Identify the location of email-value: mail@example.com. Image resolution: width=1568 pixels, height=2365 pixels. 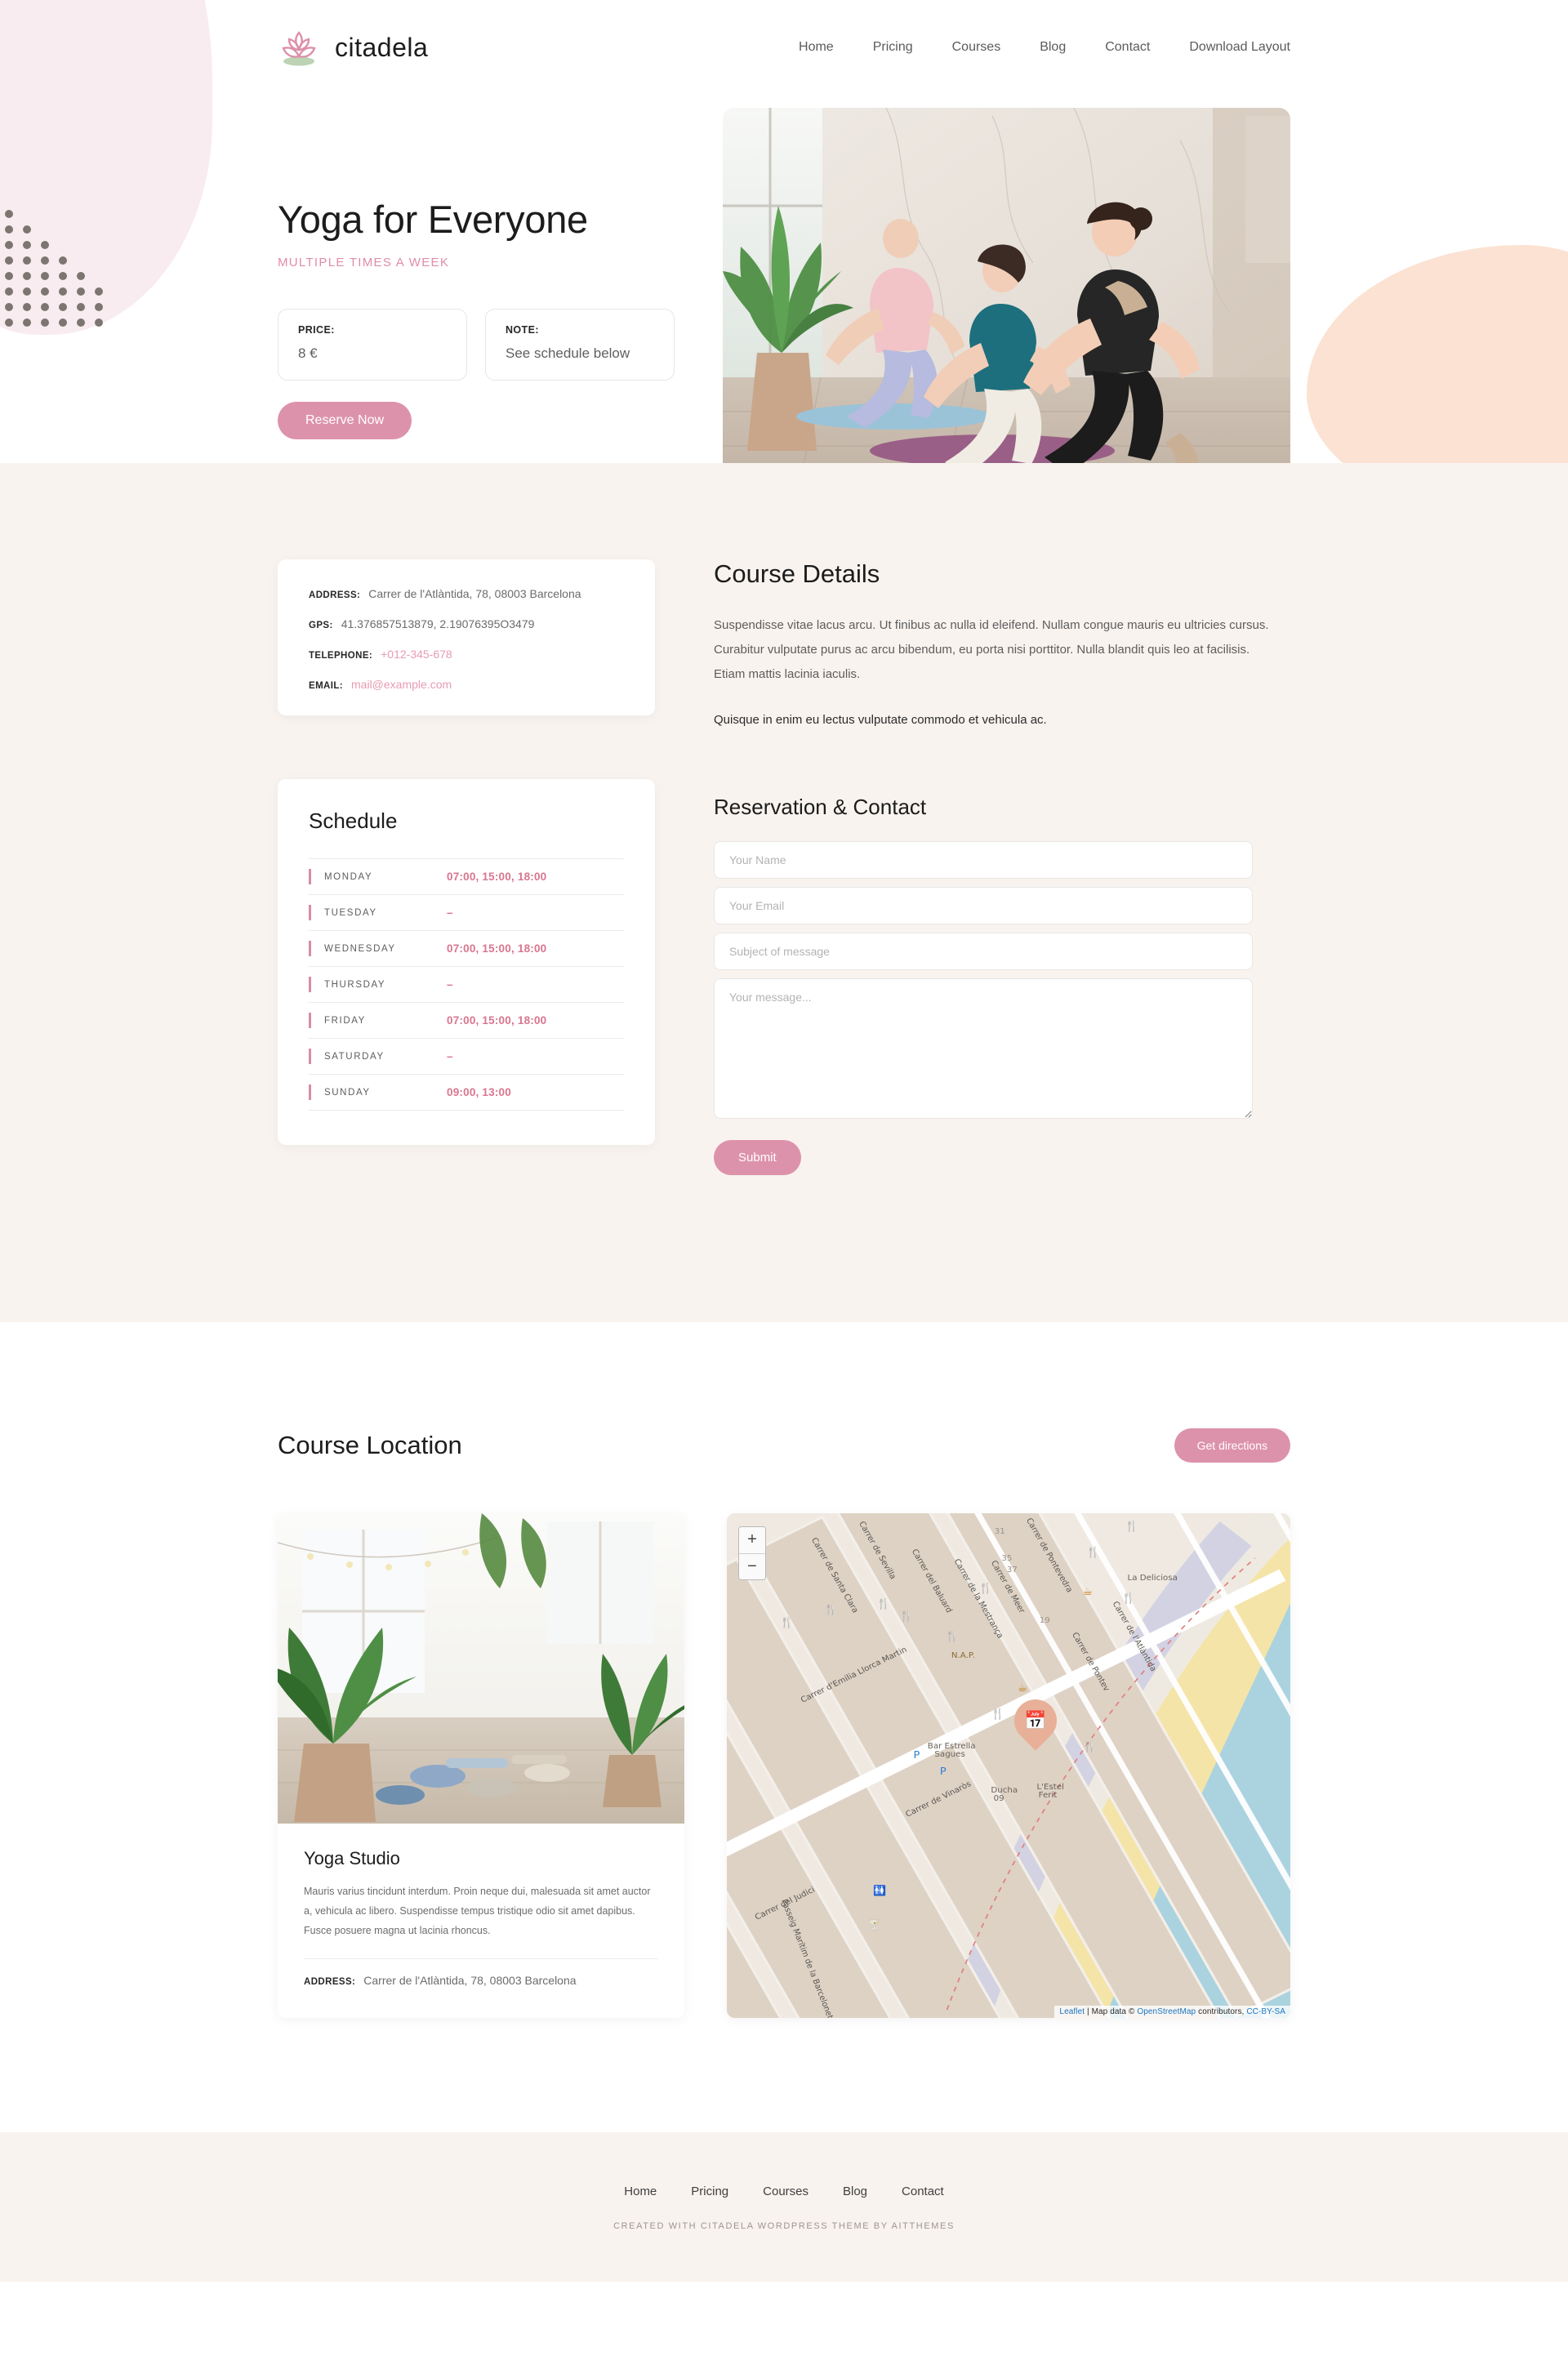
(401, 684).